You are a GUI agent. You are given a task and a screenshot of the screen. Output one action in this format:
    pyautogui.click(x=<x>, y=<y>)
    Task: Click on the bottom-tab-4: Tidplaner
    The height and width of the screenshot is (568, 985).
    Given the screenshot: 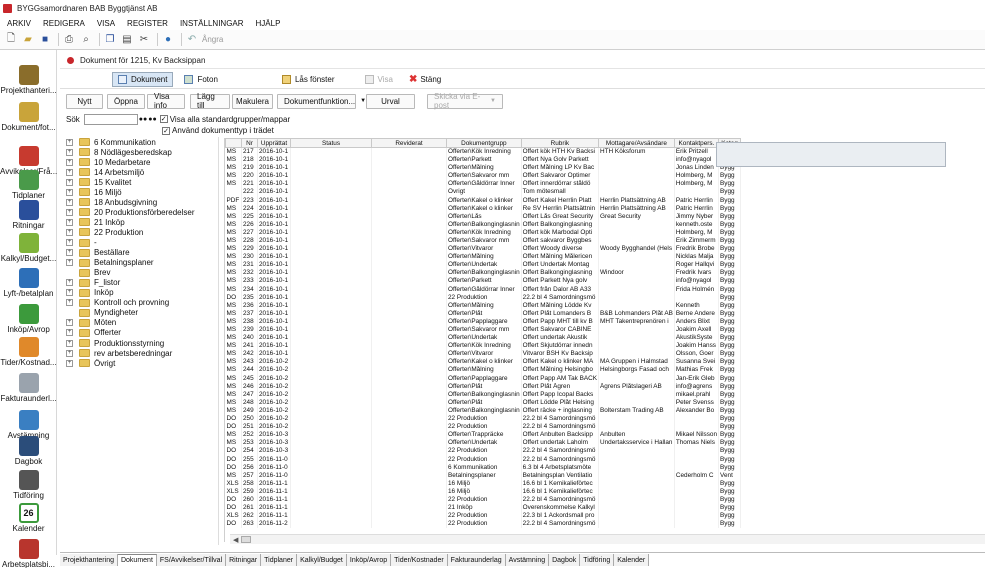 What is the action you would take?
    pyautogui.click(x=279, y=560)
    